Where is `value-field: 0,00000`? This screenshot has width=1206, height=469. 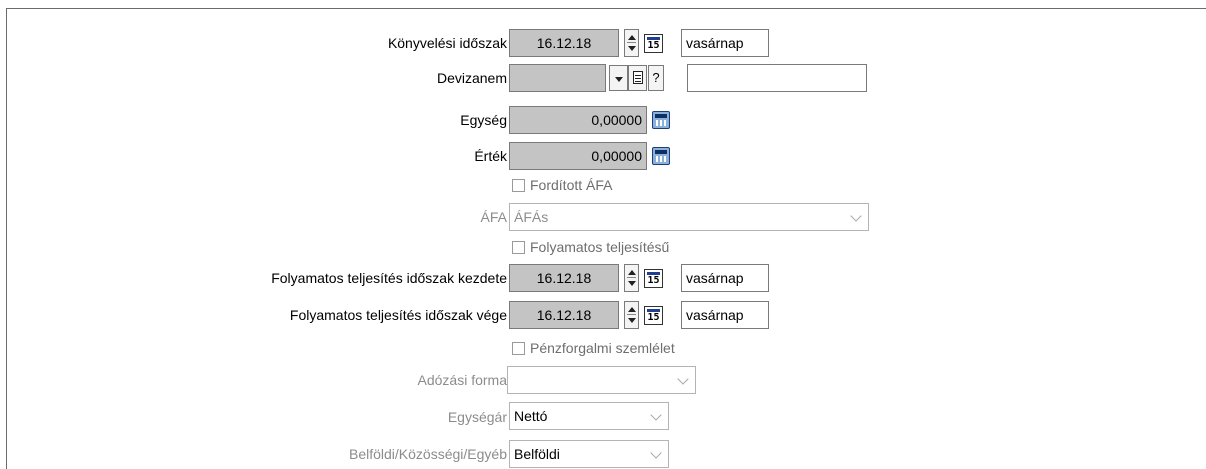 value-field: 0,00000 is located at coordinates (578, 156).